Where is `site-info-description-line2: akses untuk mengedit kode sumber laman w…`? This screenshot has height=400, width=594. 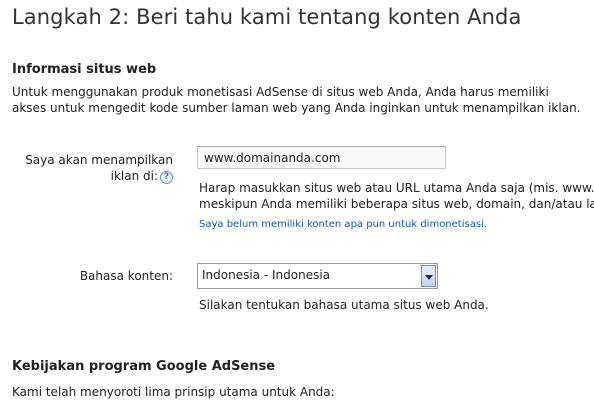
site-info-description-line2: akses untuk mengedit kode sumber laman w… is located at coordinates (296, 108).